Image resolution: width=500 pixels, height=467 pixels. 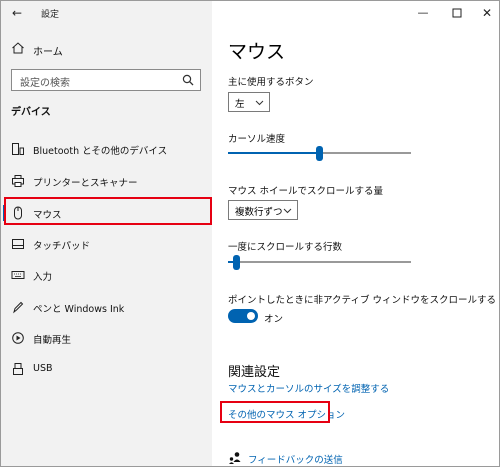 I want to click on window-title: 設定, so click(x=50, y=15).